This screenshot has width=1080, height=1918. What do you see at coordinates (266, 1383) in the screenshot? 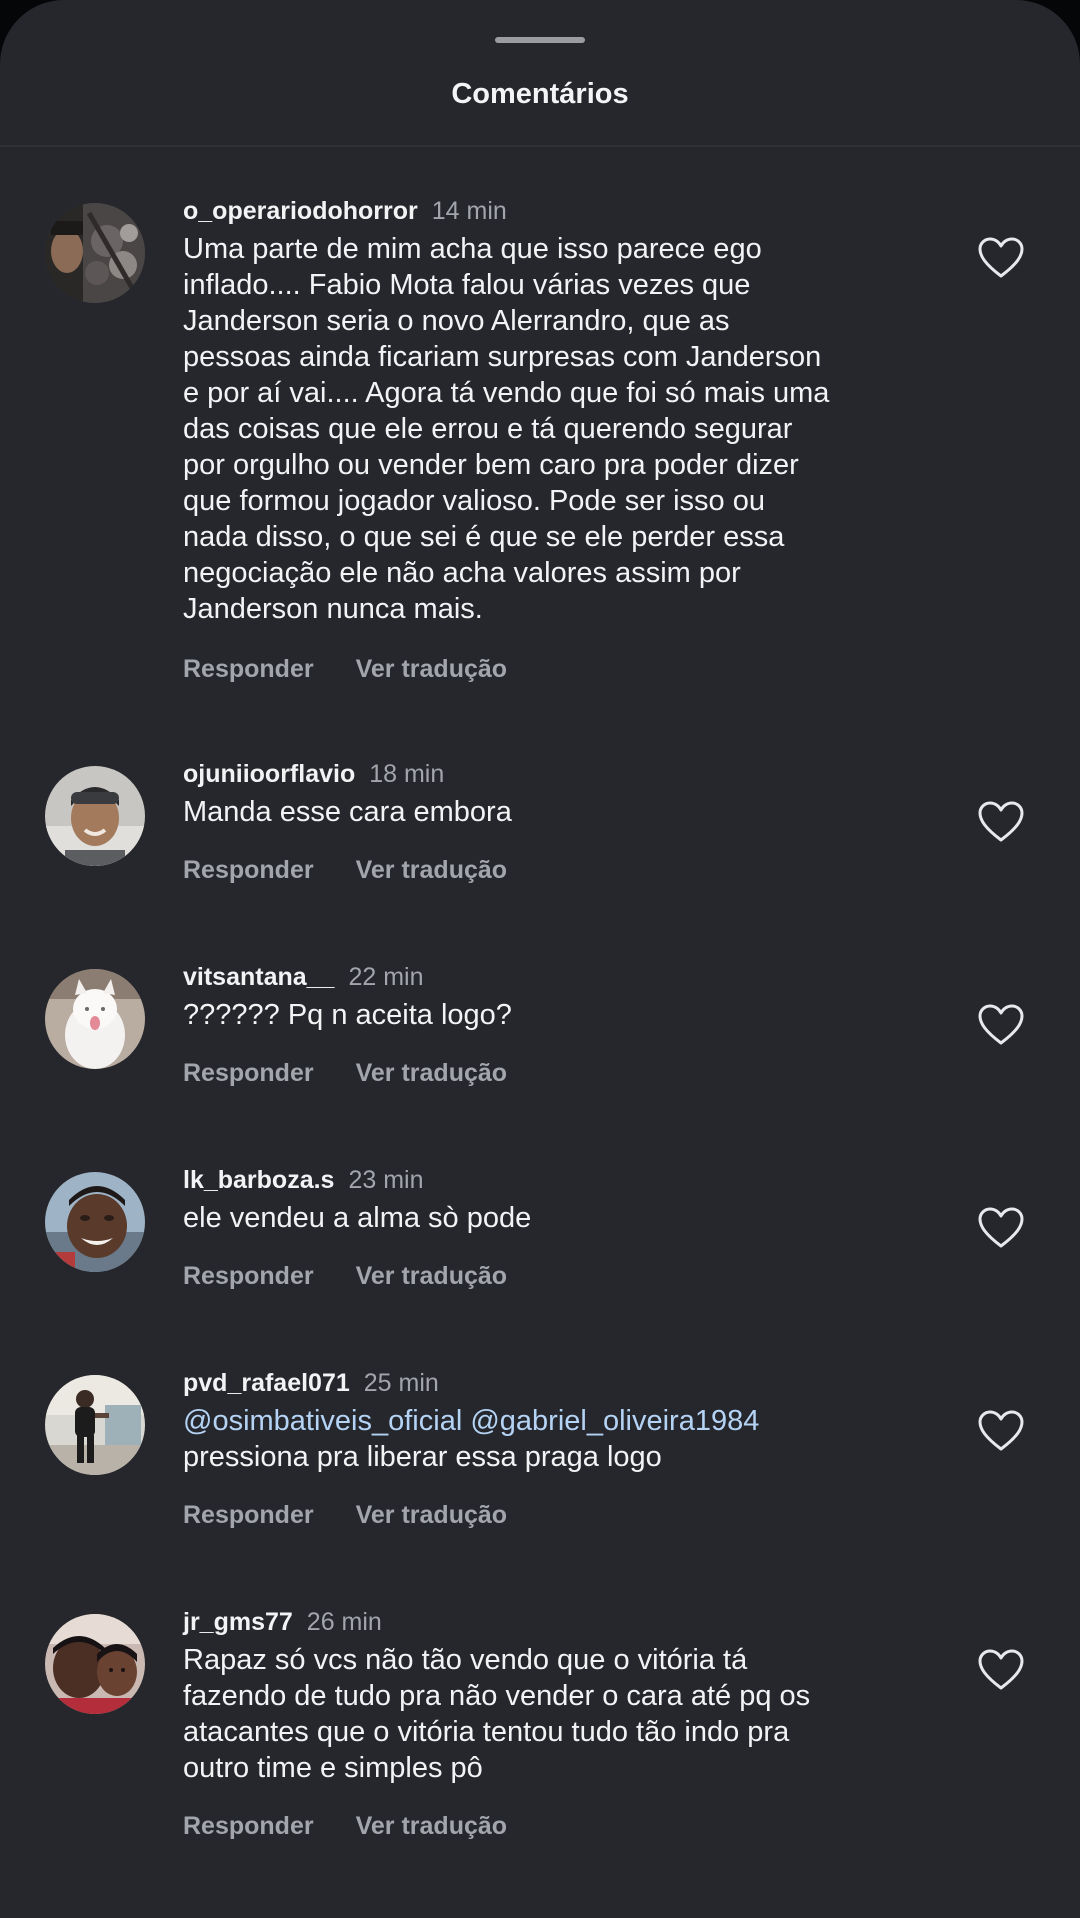
I see `username: pvd_rafael071` at bounding box center [266, 1383].